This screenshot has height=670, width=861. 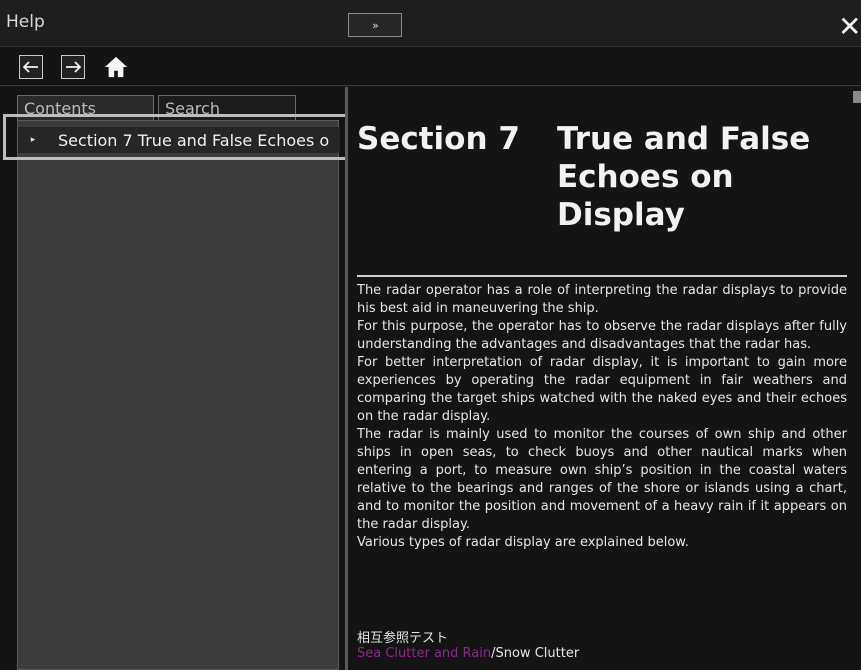 I want to click on back-button, so click(x=31, y=67).